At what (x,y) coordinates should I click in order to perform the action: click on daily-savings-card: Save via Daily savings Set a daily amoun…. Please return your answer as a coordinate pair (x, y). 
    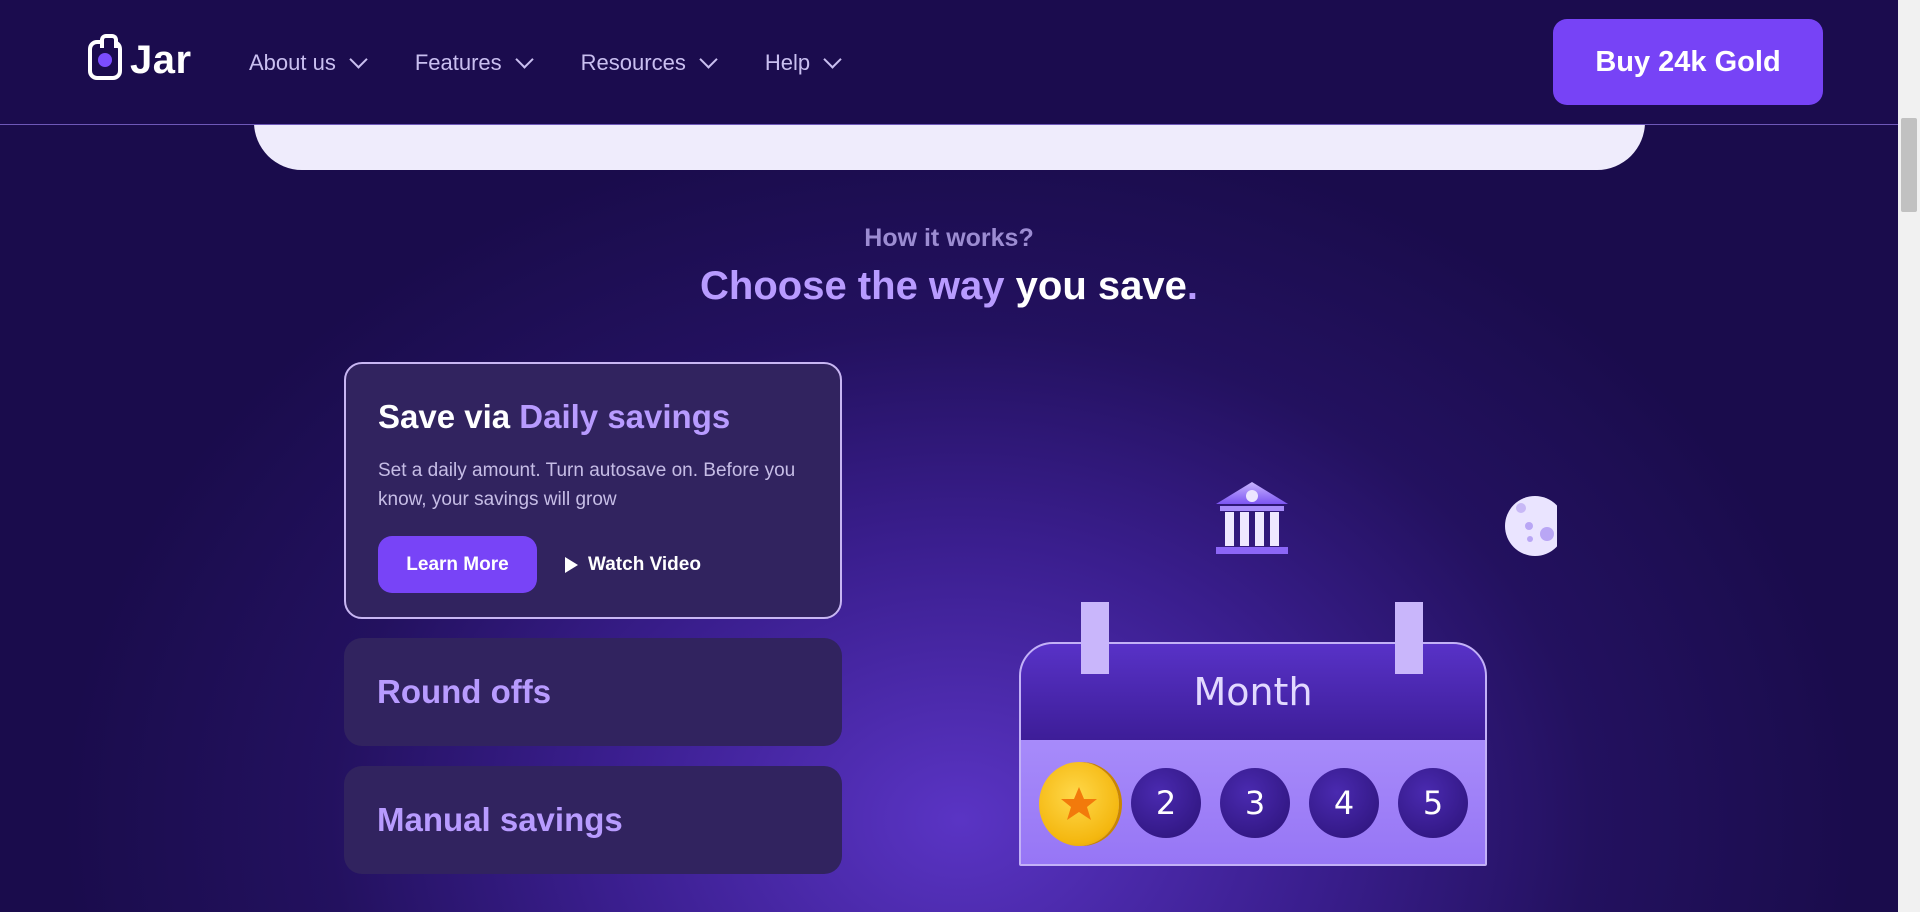
    Looking at the image, I should click on (593, 490).